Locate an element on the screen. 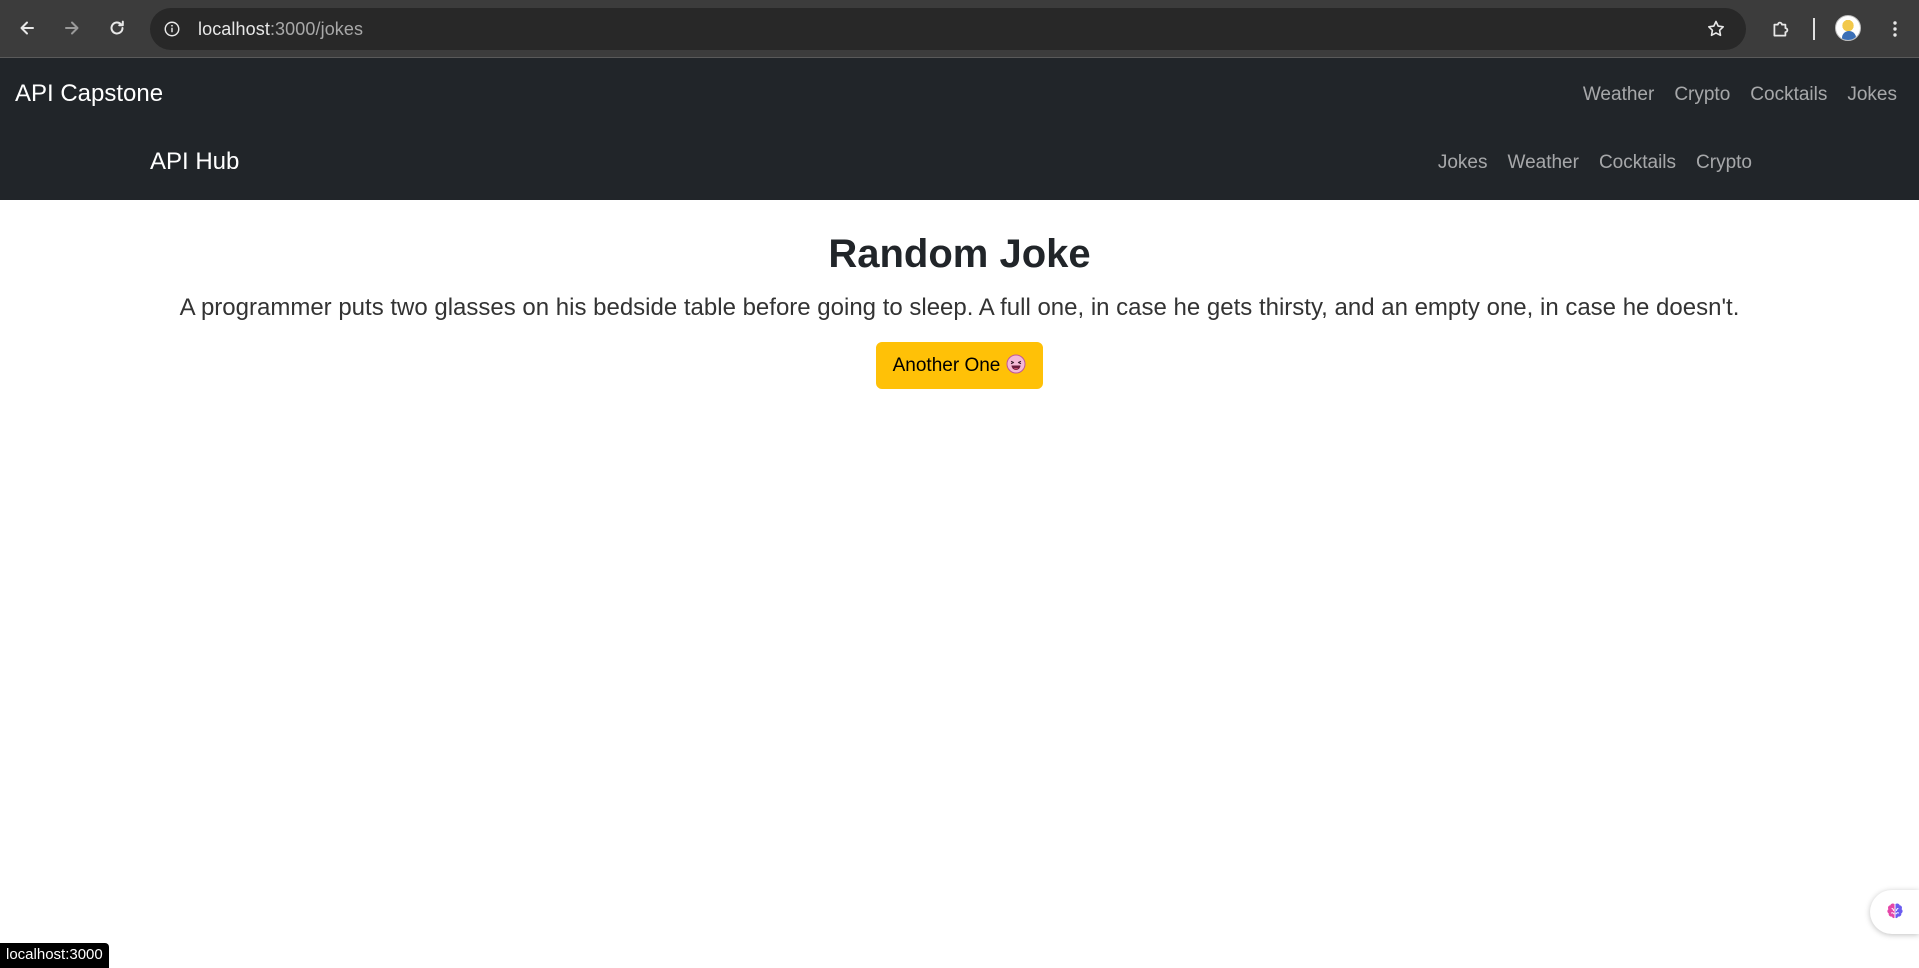 Image resolution: width=1919 pixels, height=968 pixels. nav-link-crypto: Crypto is located at coordinates (1702, 95).